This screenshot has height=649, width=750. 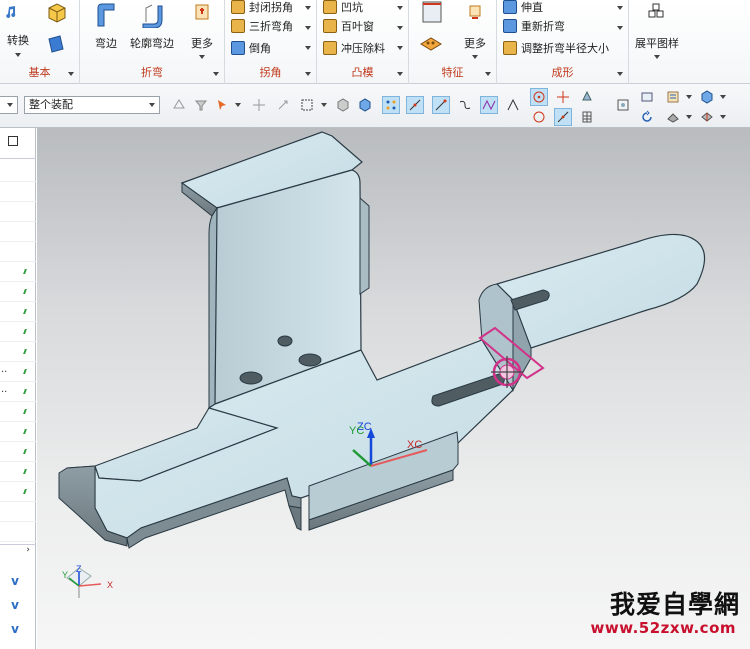 I want to click on three-bend-corner-button: 三折弯角, so click(x=262, y=26).